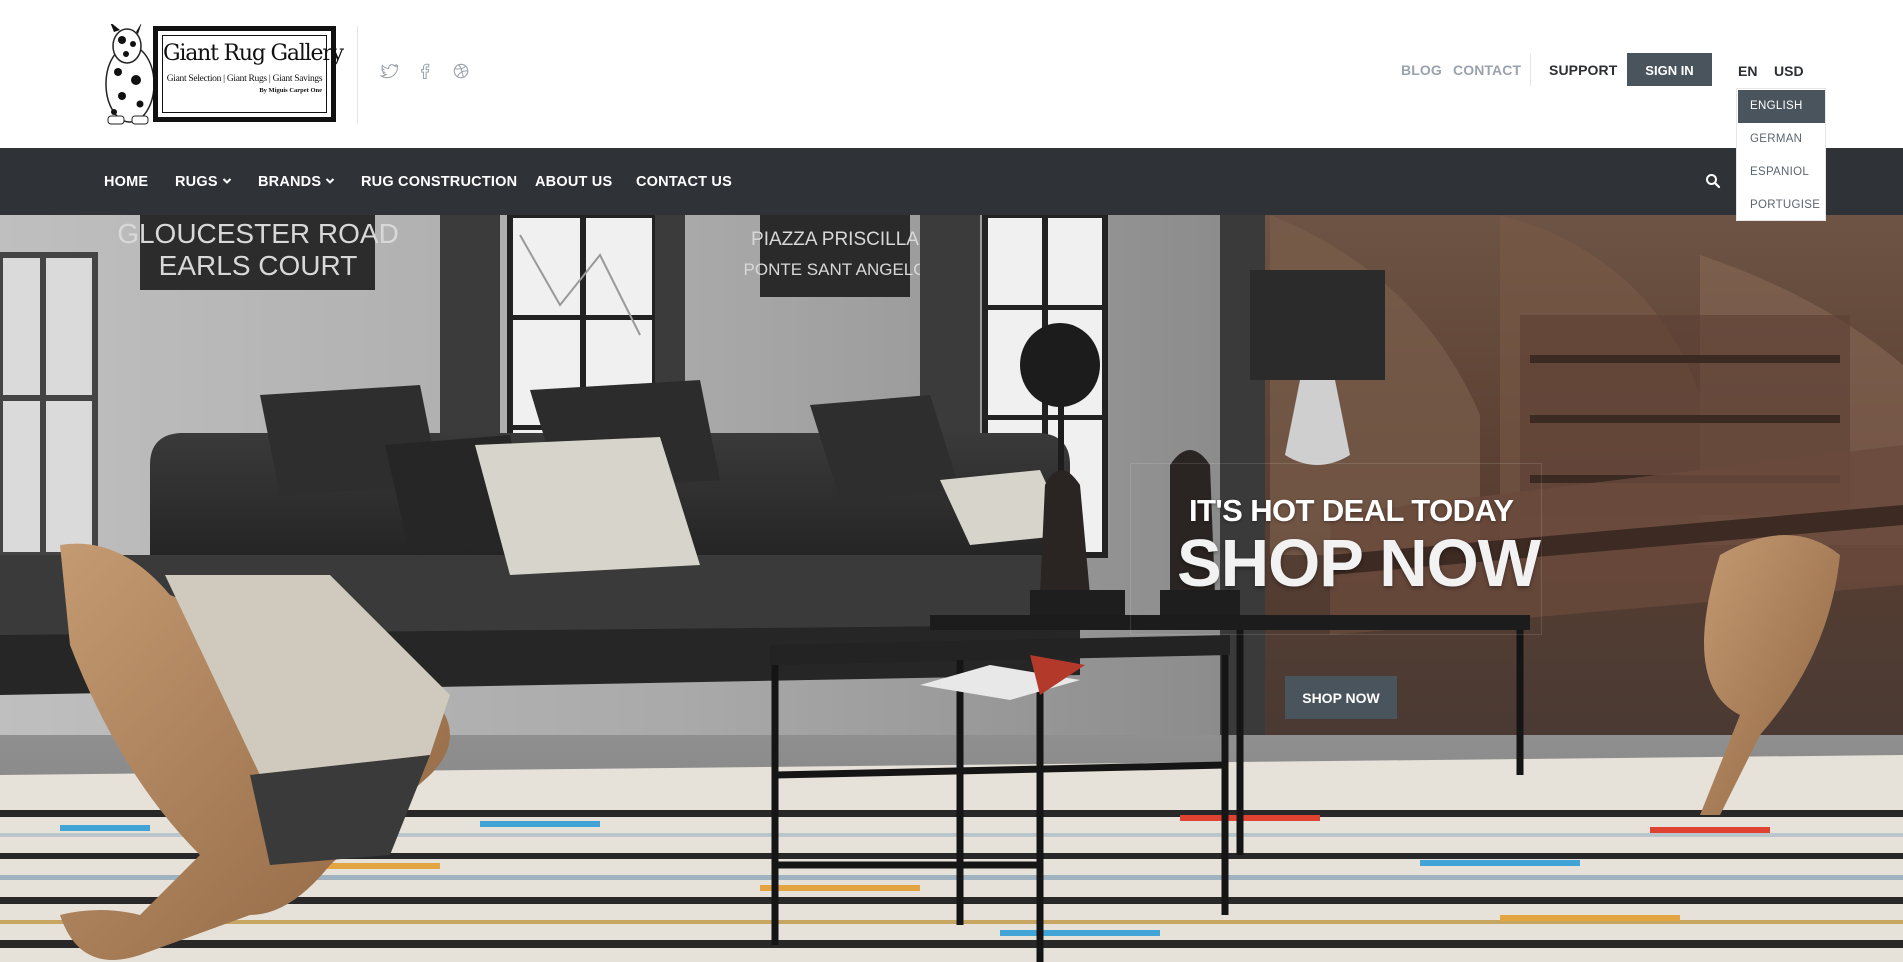 This screenshot has height=962, width=1903. I want to click on language-option-german: GERMAN, so click(1781, 139).